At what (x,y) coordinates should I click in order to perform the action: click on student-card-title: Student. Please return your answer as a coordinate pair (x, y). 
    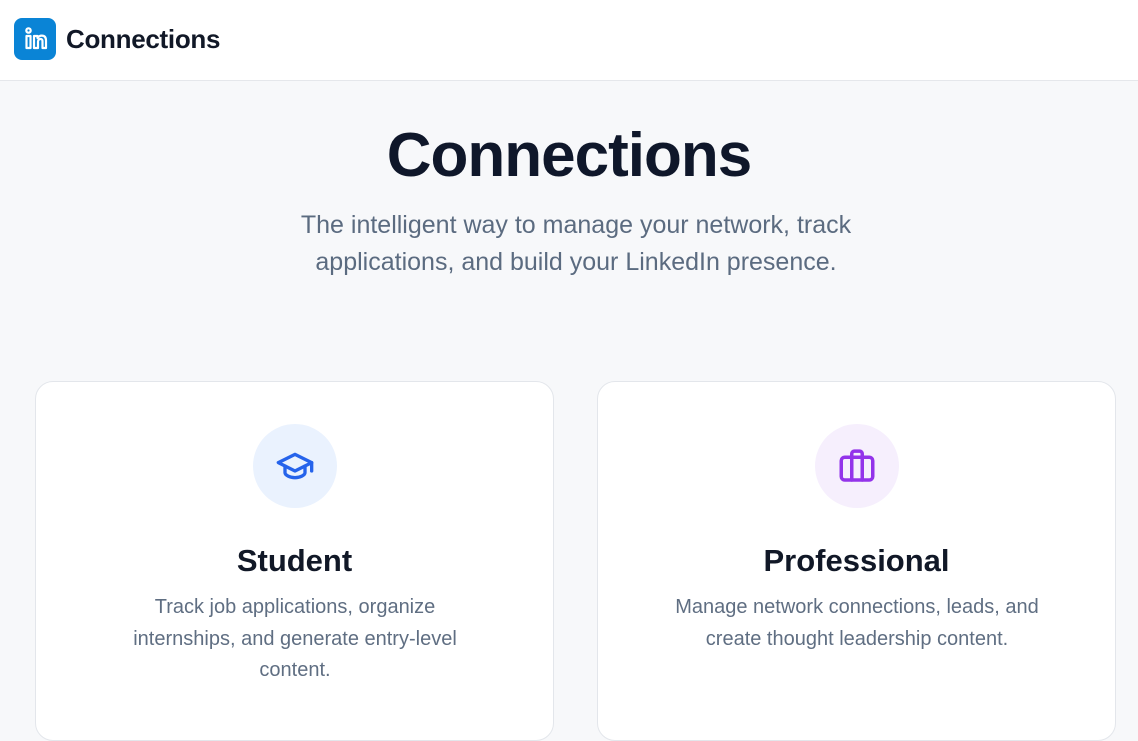
    Looking at the image, I should click on (294, 560).